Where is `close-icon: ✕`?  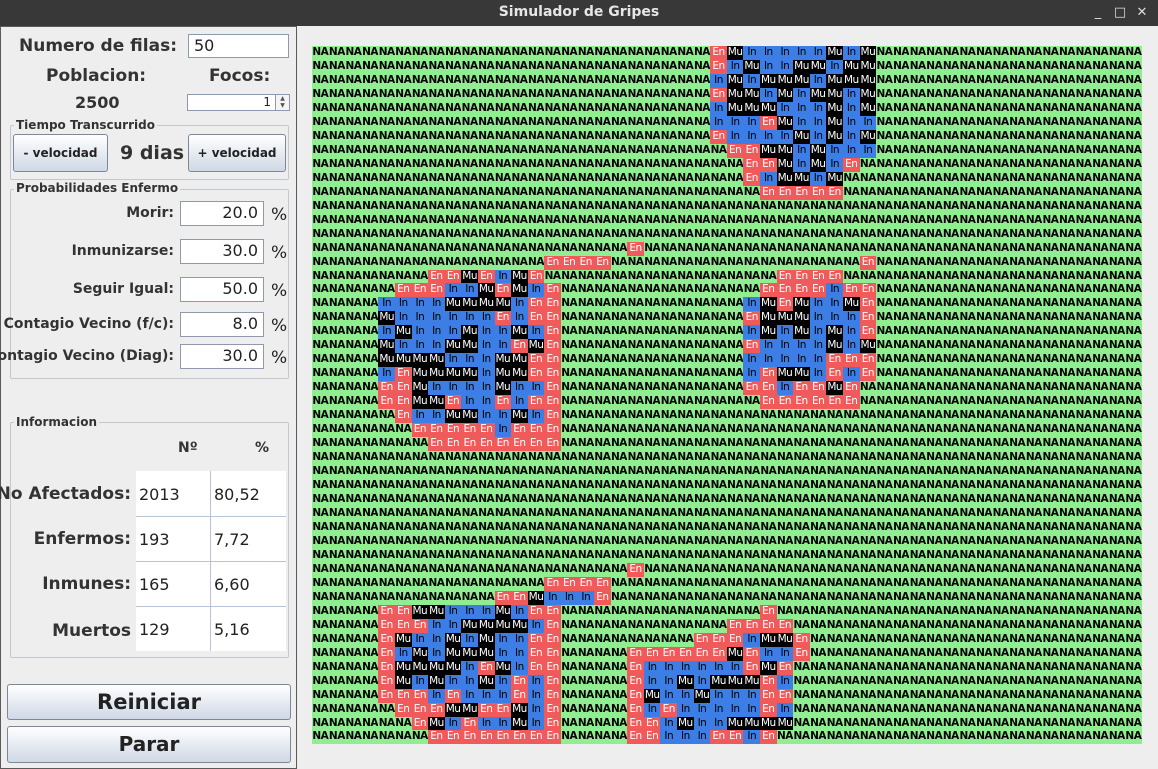 close-icon: ✕ is located at coordinates (1142, 13).